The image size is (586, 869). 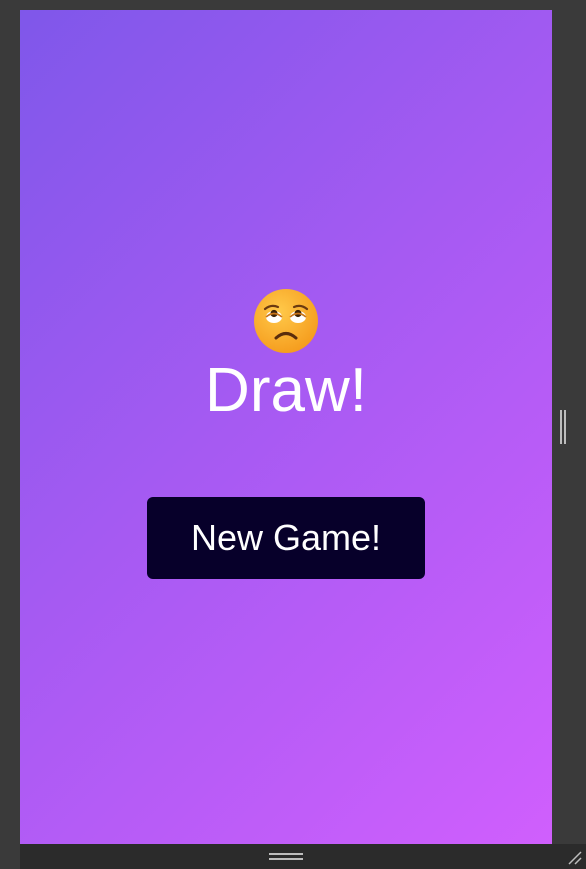 I want to click on new-game-button: New Game!, so click(x=286, y=538).